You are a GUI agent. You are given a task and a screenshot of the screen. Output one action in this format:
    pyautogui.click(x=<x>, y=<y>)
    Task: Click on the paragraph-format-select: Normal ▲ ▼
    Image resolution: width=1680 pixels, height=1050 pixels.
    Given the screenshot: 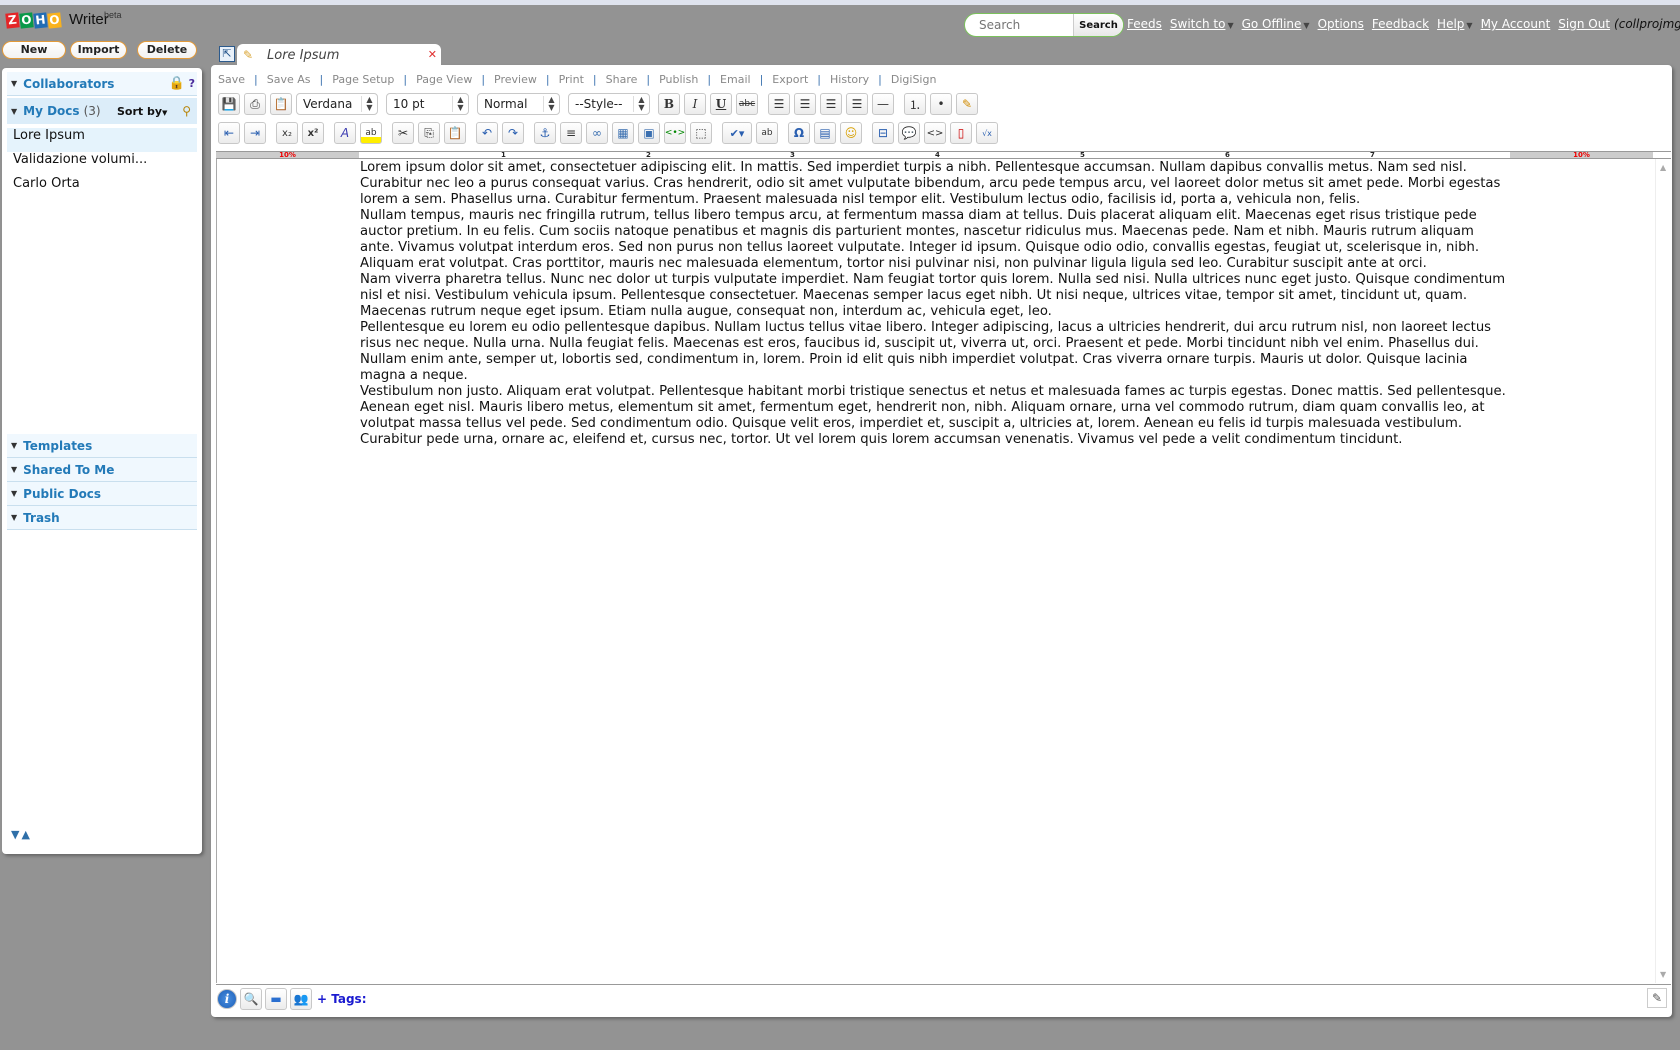 What is the action you would take?
    pyautogui.click(x=518, y=104)
    